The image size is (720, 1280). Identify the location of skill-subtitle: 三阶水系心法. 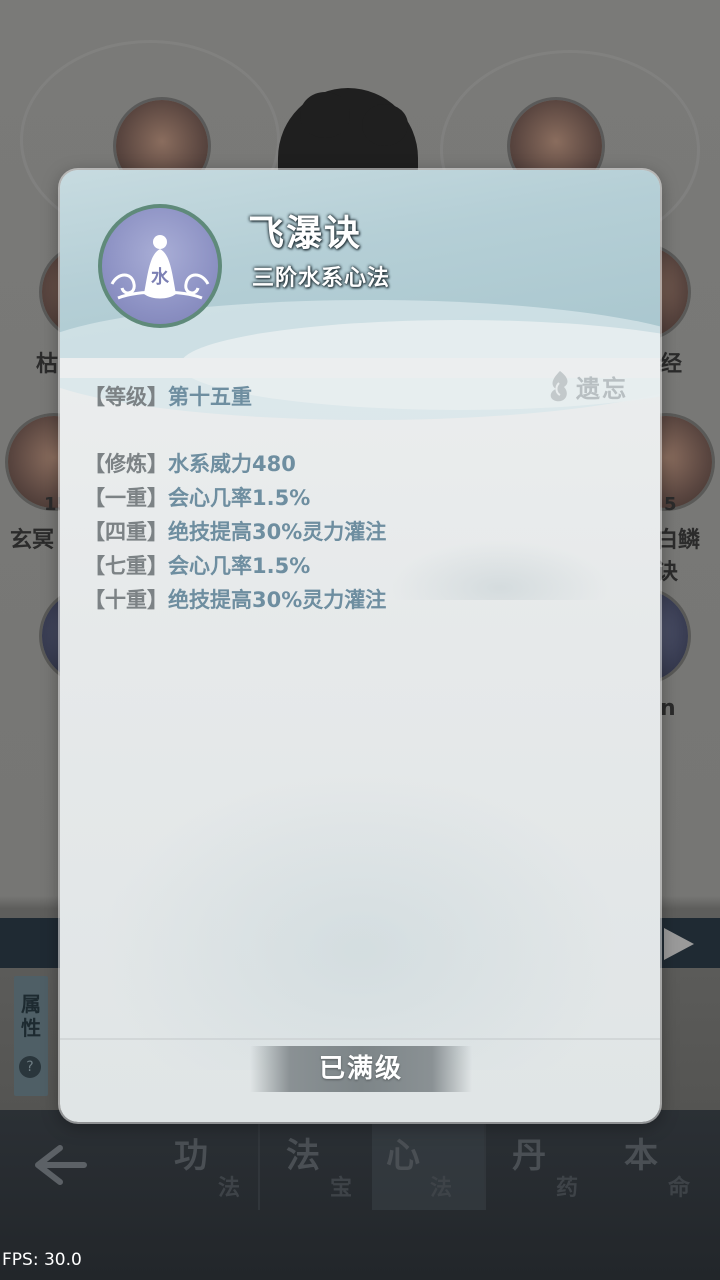
(321, 278).